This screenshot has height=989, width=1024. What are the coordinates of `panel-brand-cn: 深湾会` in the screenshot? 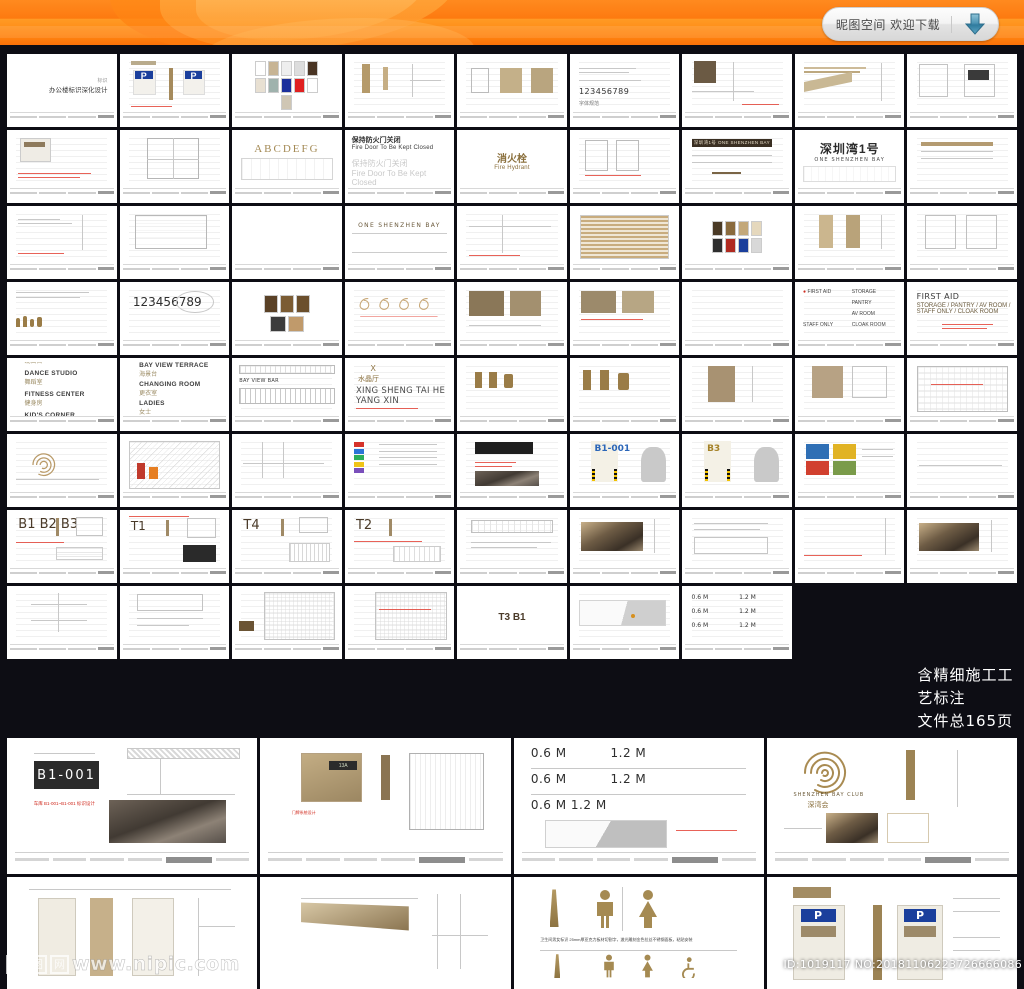 It's located at (818, 806).